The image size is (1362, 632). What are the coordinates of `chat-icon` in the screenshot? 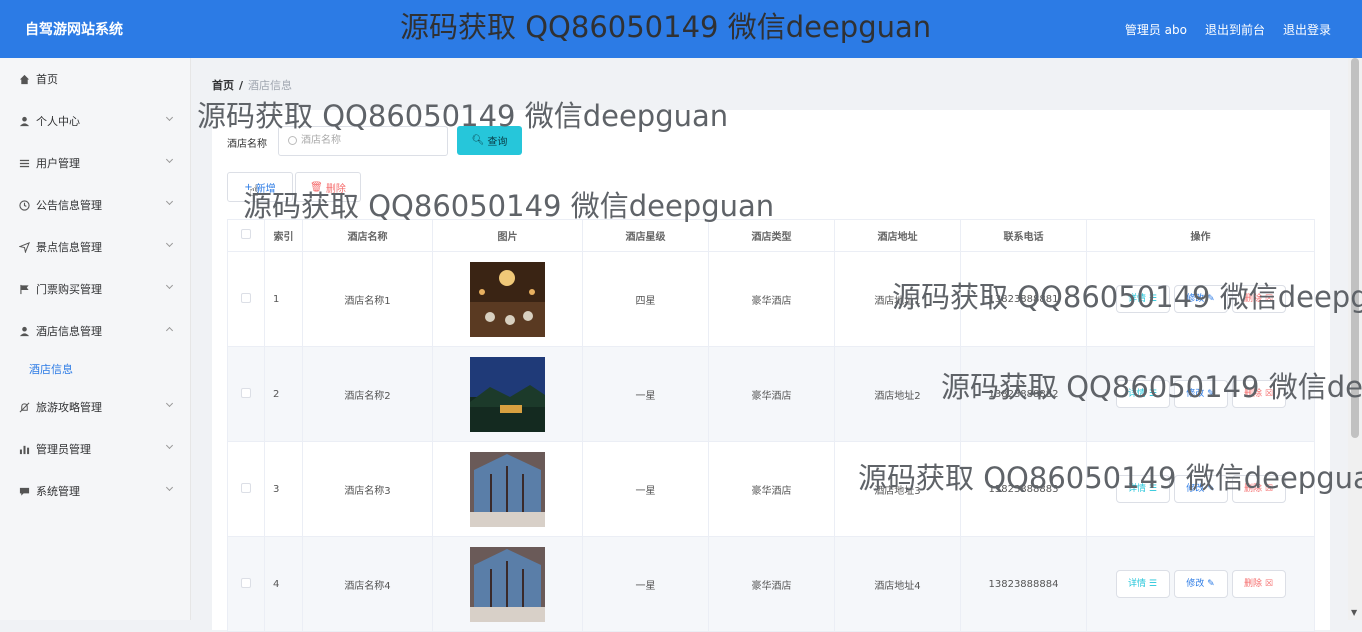 It's located at (24, 491).